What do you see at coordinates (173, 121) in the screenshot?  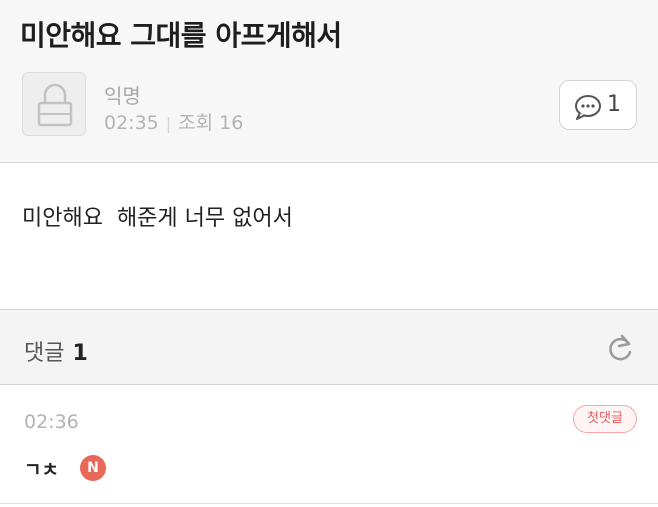 I see `post-meta: 02:35 | 조회 16` at bounding box center [173, 121].